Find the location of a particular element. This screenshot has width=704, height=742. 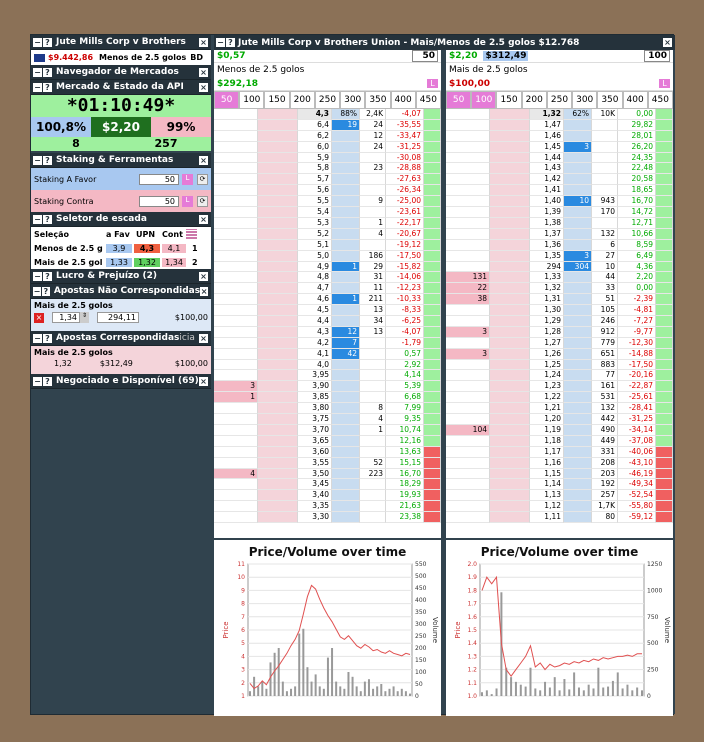

price: 3,80 is located at coordinates (315, 409).